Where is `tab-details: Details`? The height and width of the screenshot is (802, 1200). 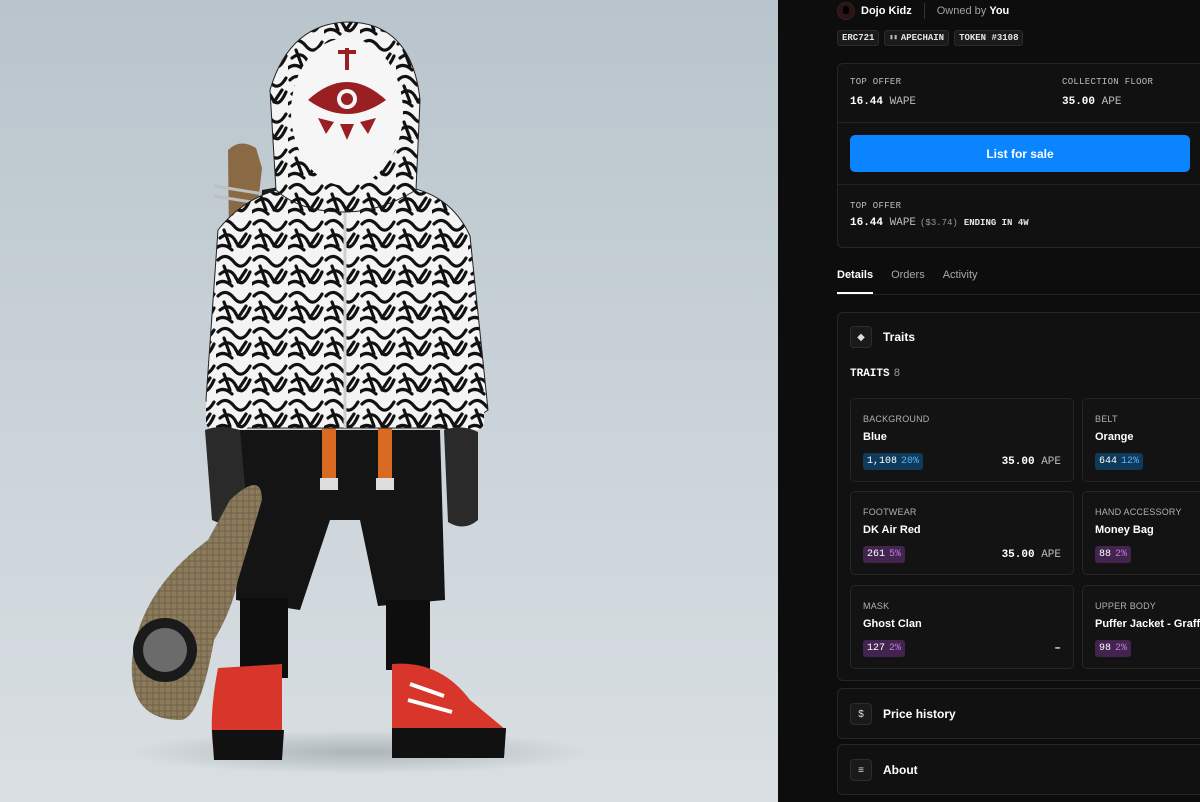
tab-details: Details is located at coordinates (855, 278).